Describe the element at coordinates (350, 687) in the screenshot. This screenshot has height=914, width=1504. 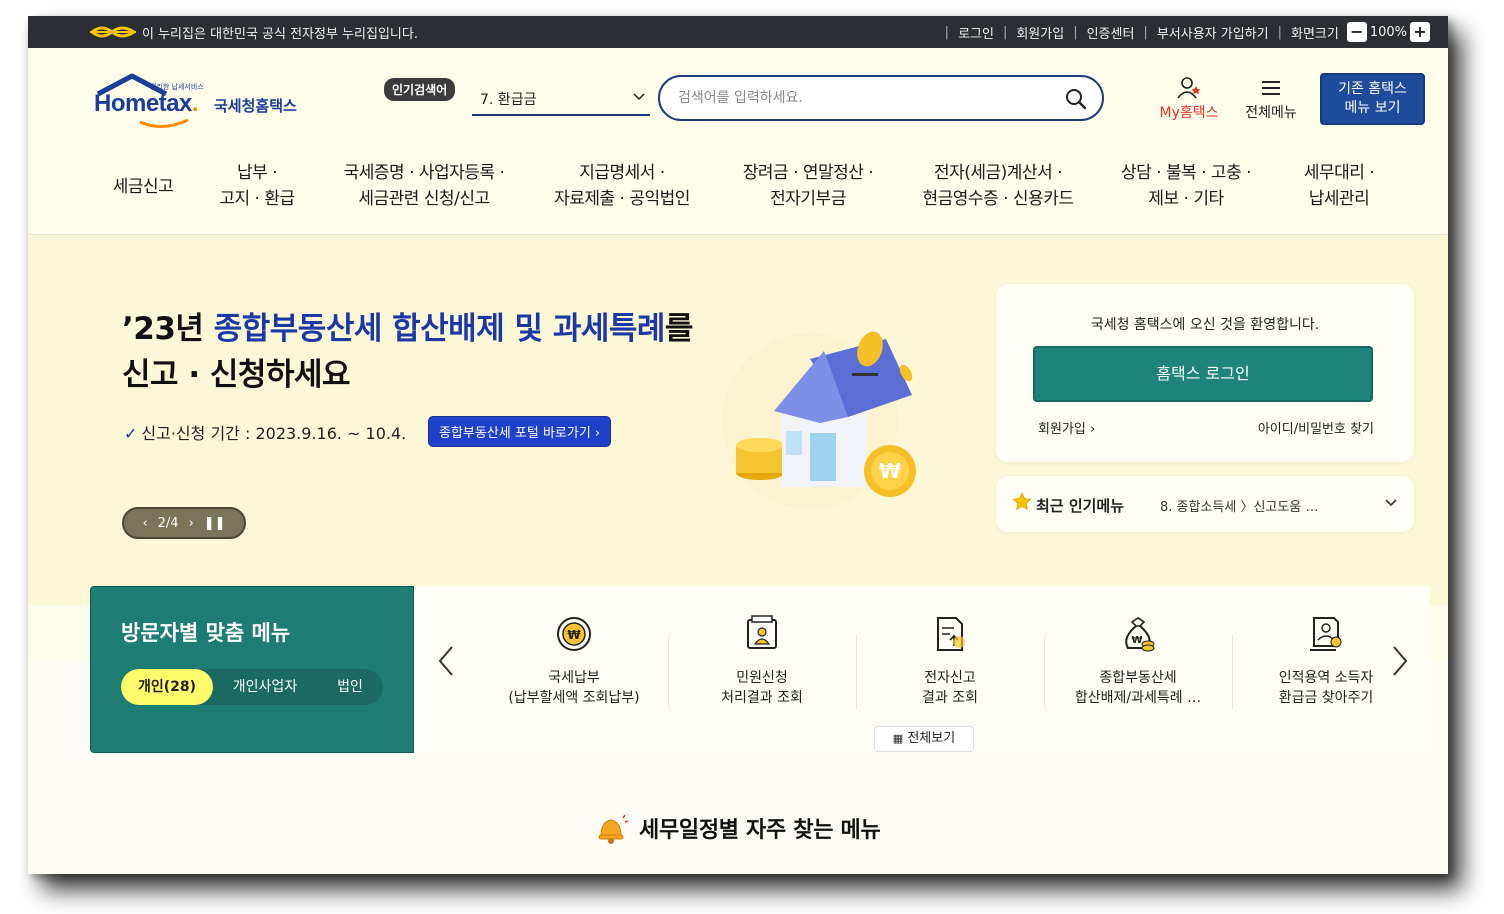
I see `tab-corporation: 법인` at that location.